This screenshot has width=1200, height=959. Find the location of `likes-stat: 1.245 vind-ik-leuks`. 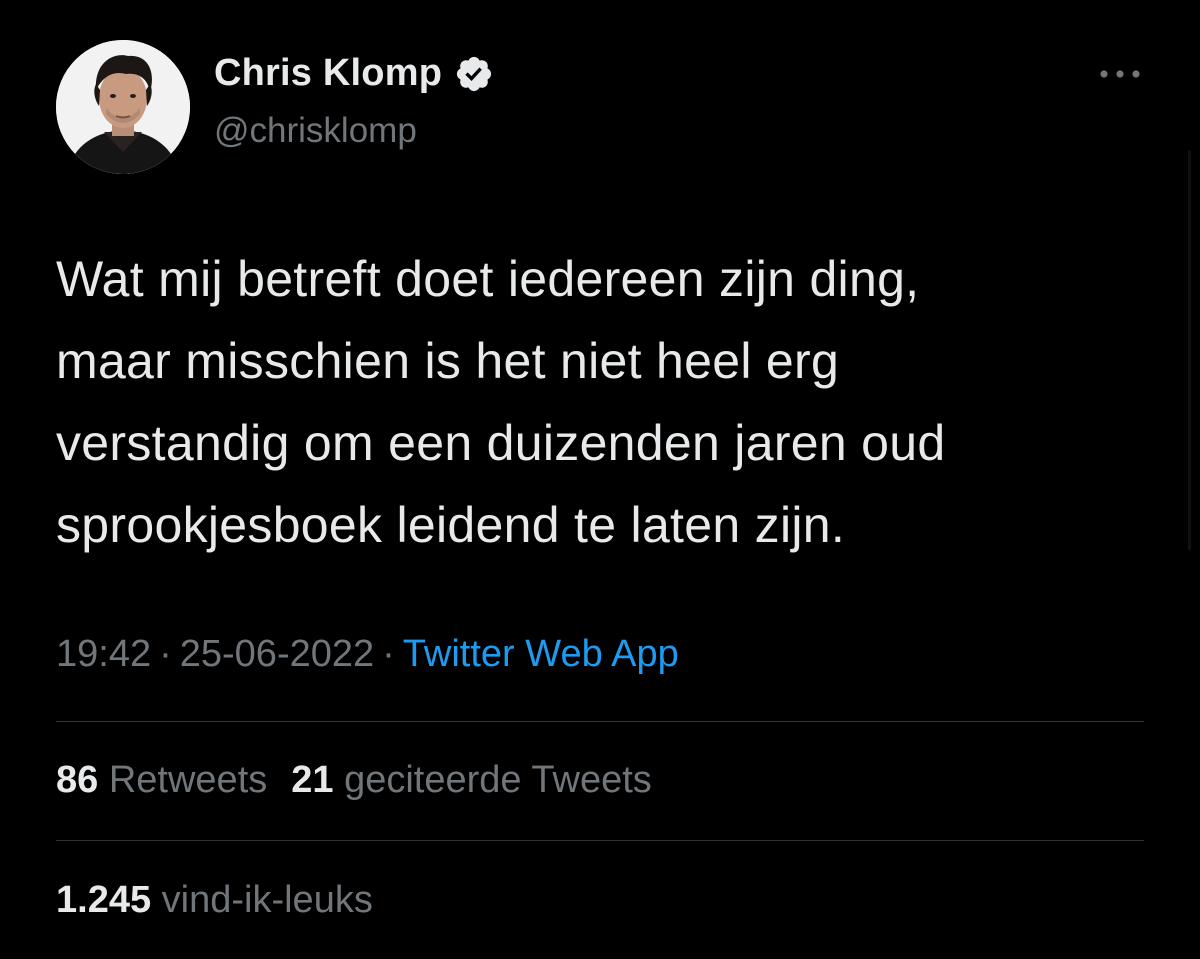

likes-stat: 1.245 vind-ik-leuks is located at coordinates (214, 900).